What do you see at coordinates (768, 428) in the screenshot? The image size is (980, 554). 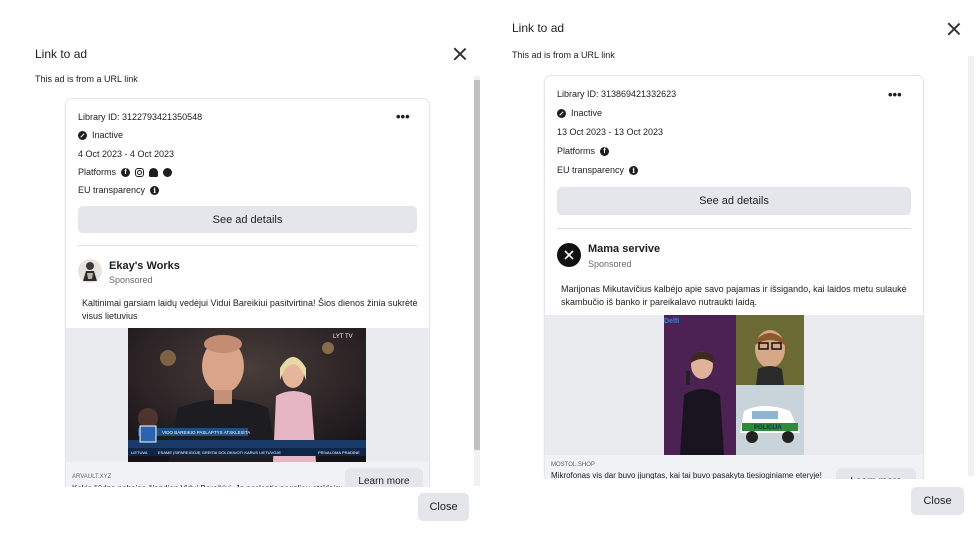 I see `media-police-text: POLICIJA` at bounding box center [768, 428].